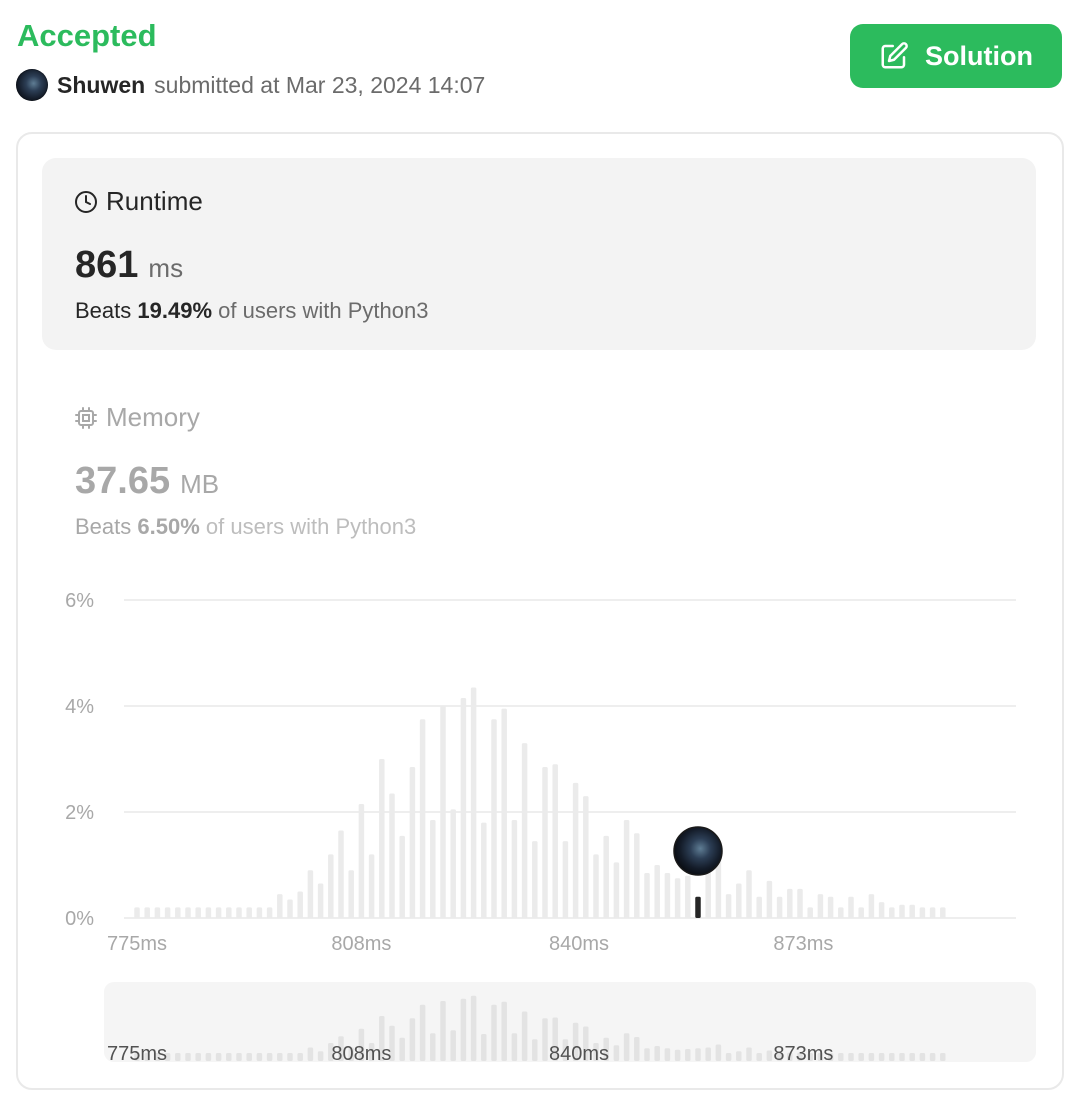  Describe the element at coordinates (137, 944) in the screenshot. I see `x-tick-label: 775ms` at that location.